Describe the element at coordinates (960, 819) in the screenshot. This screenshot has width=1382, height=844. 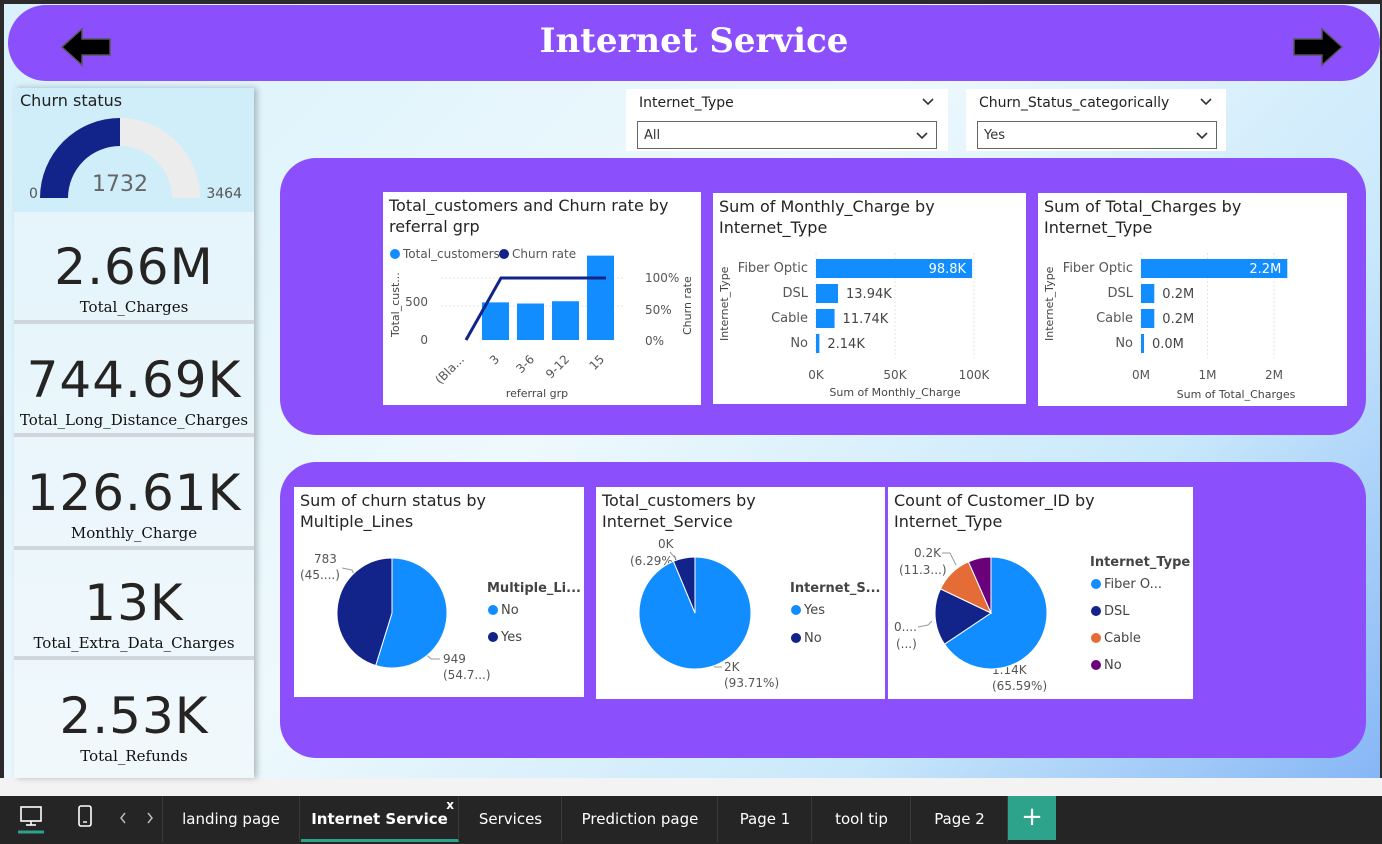
I see `tab-page-2: Page 2` at that location.